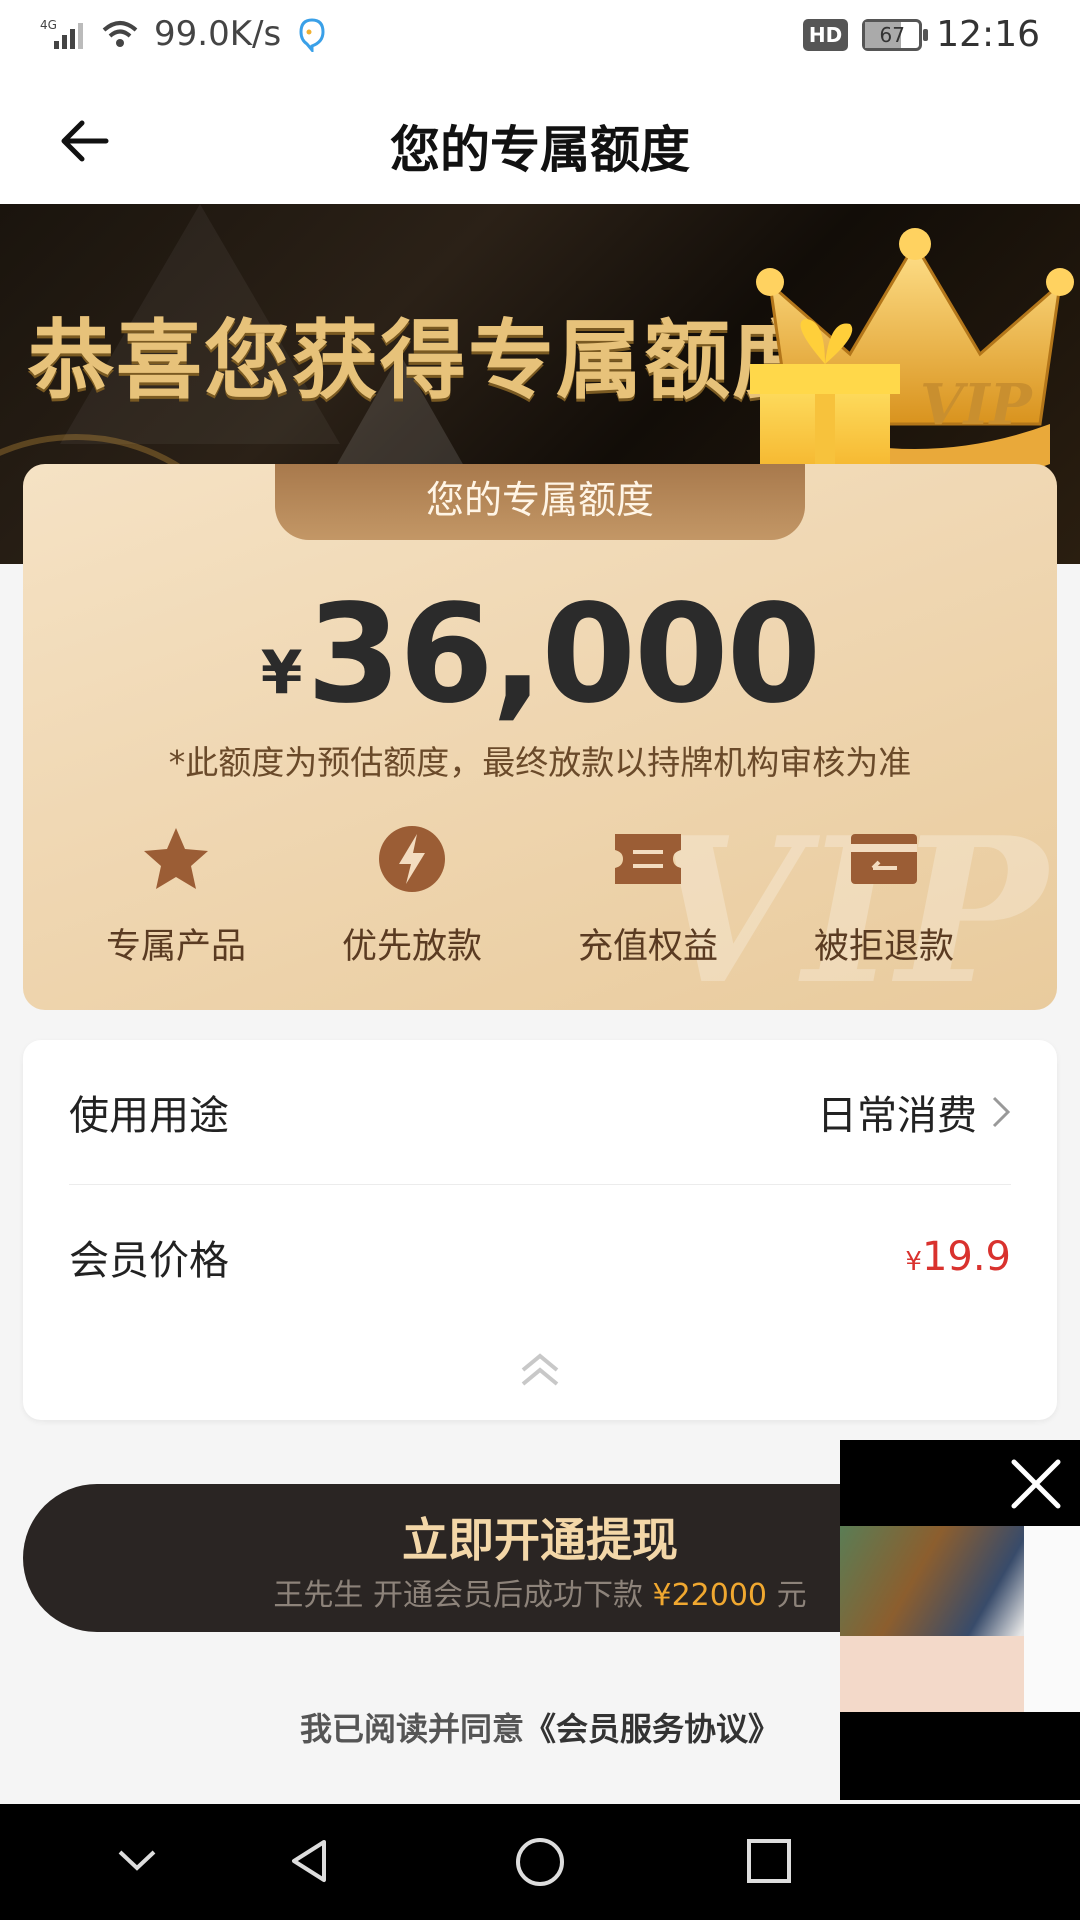 The width and height of the screenshot is (1080, 1920). I want to click on network-speed: 99.0K/s, so click(218, 34).